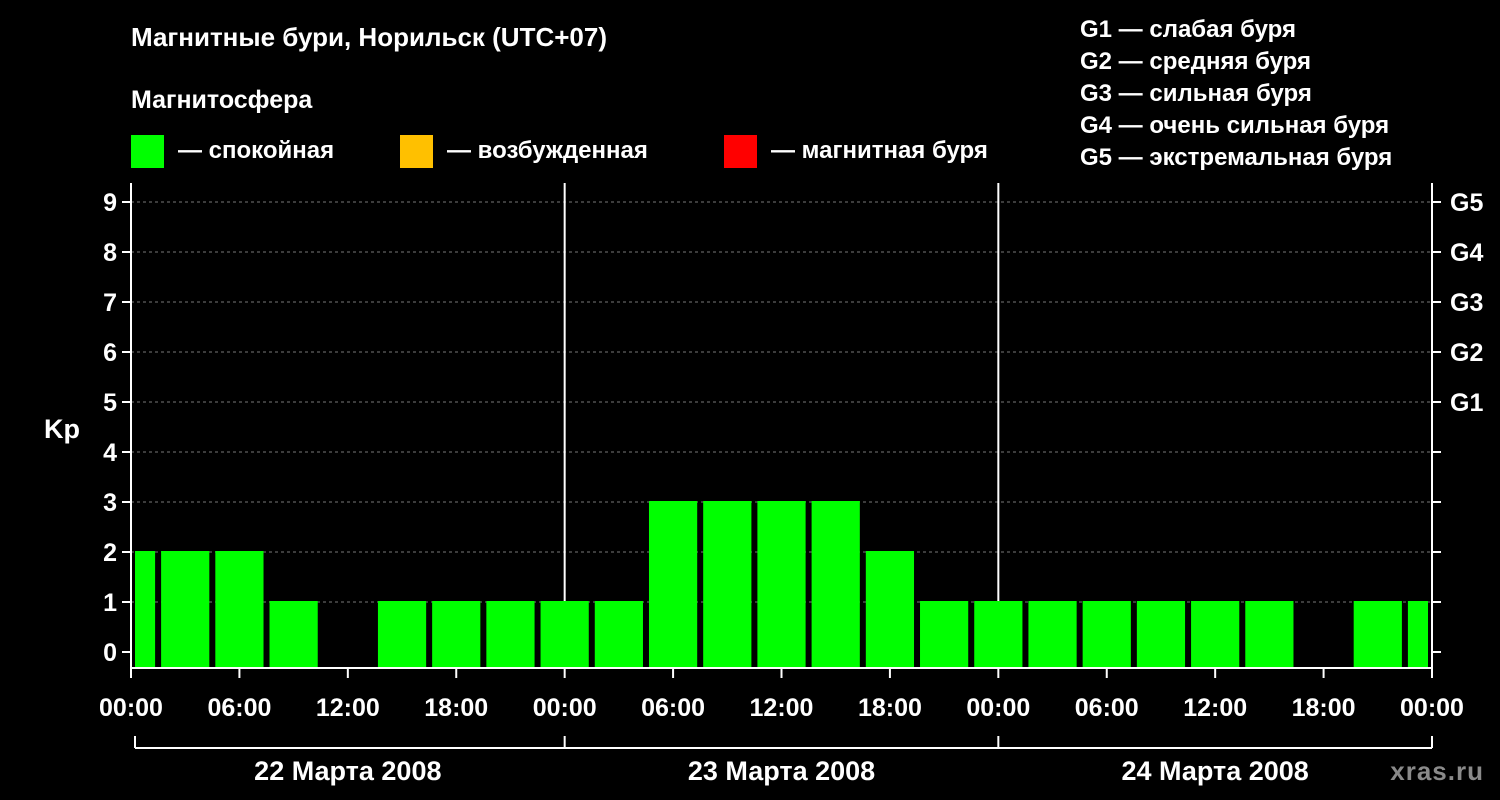  What do you see at coordinates (110, 353) in the screenshot?
I see `y-tick-label: 6` at bounding box center [110, 353].